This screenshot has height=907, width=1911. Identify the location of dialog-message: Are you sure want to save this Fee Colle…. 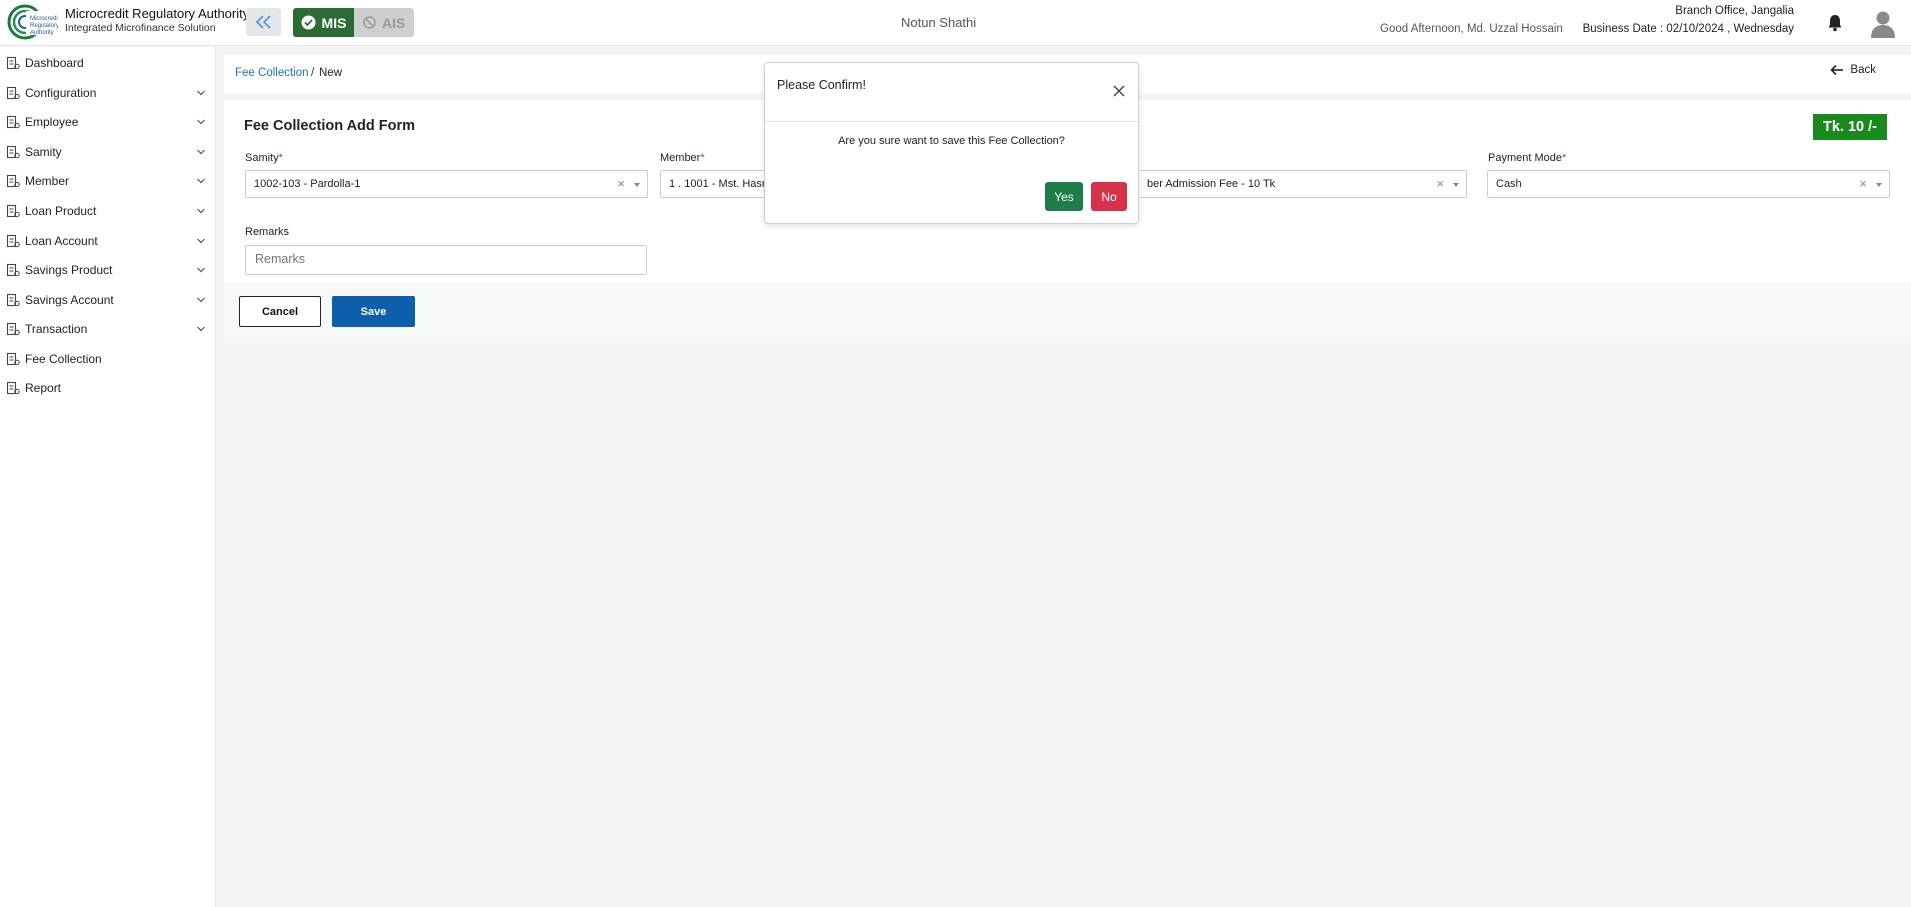
(951, 141).